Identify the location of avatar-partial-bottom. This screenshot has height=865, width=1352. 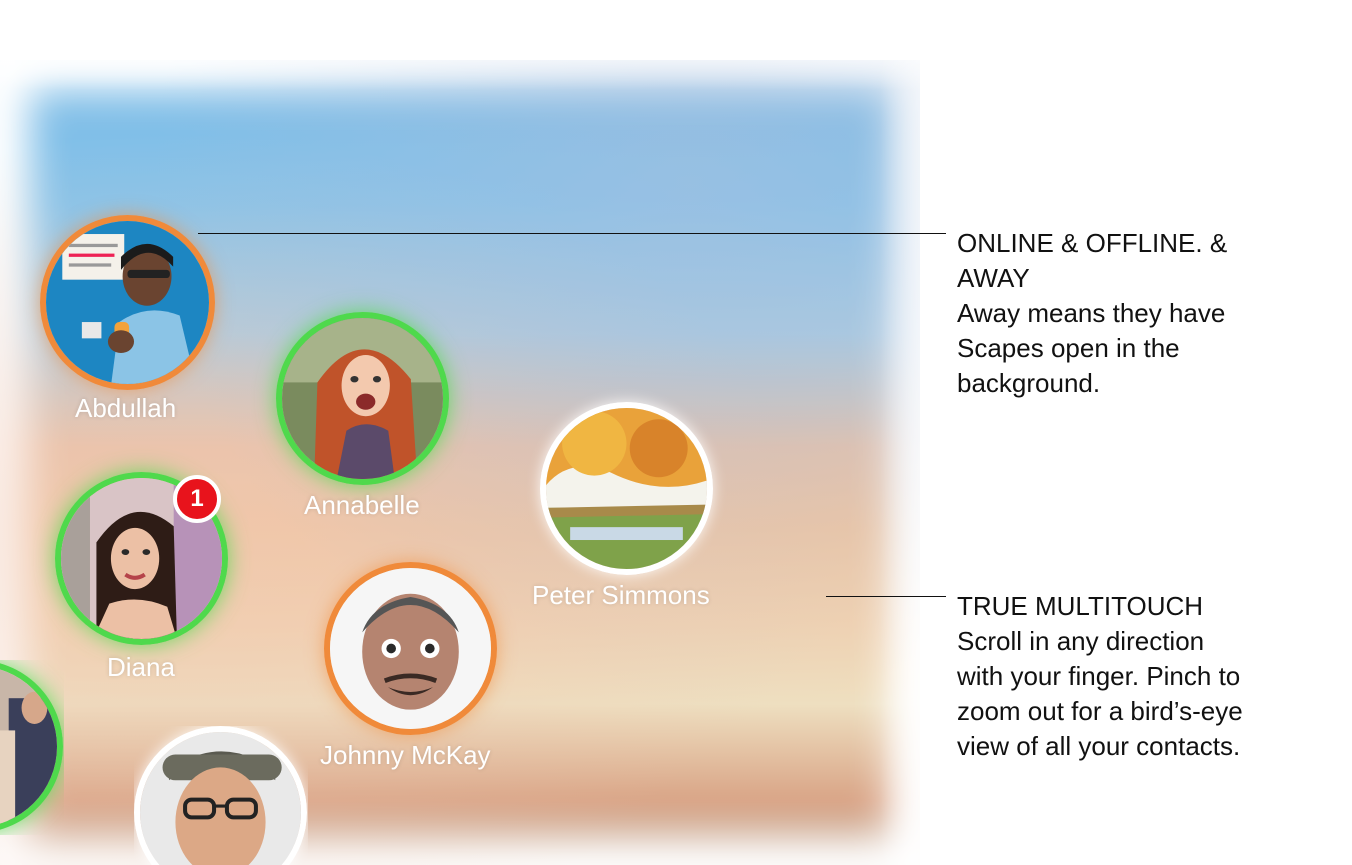
(220, 798).